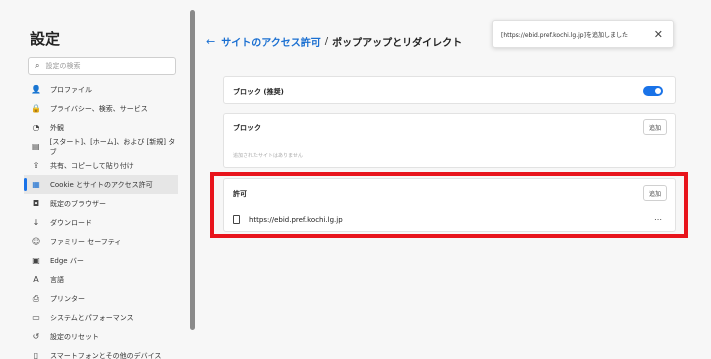 The image size is (711, 359). I want to click on sidebar-scrollbar, so click(192, 170).